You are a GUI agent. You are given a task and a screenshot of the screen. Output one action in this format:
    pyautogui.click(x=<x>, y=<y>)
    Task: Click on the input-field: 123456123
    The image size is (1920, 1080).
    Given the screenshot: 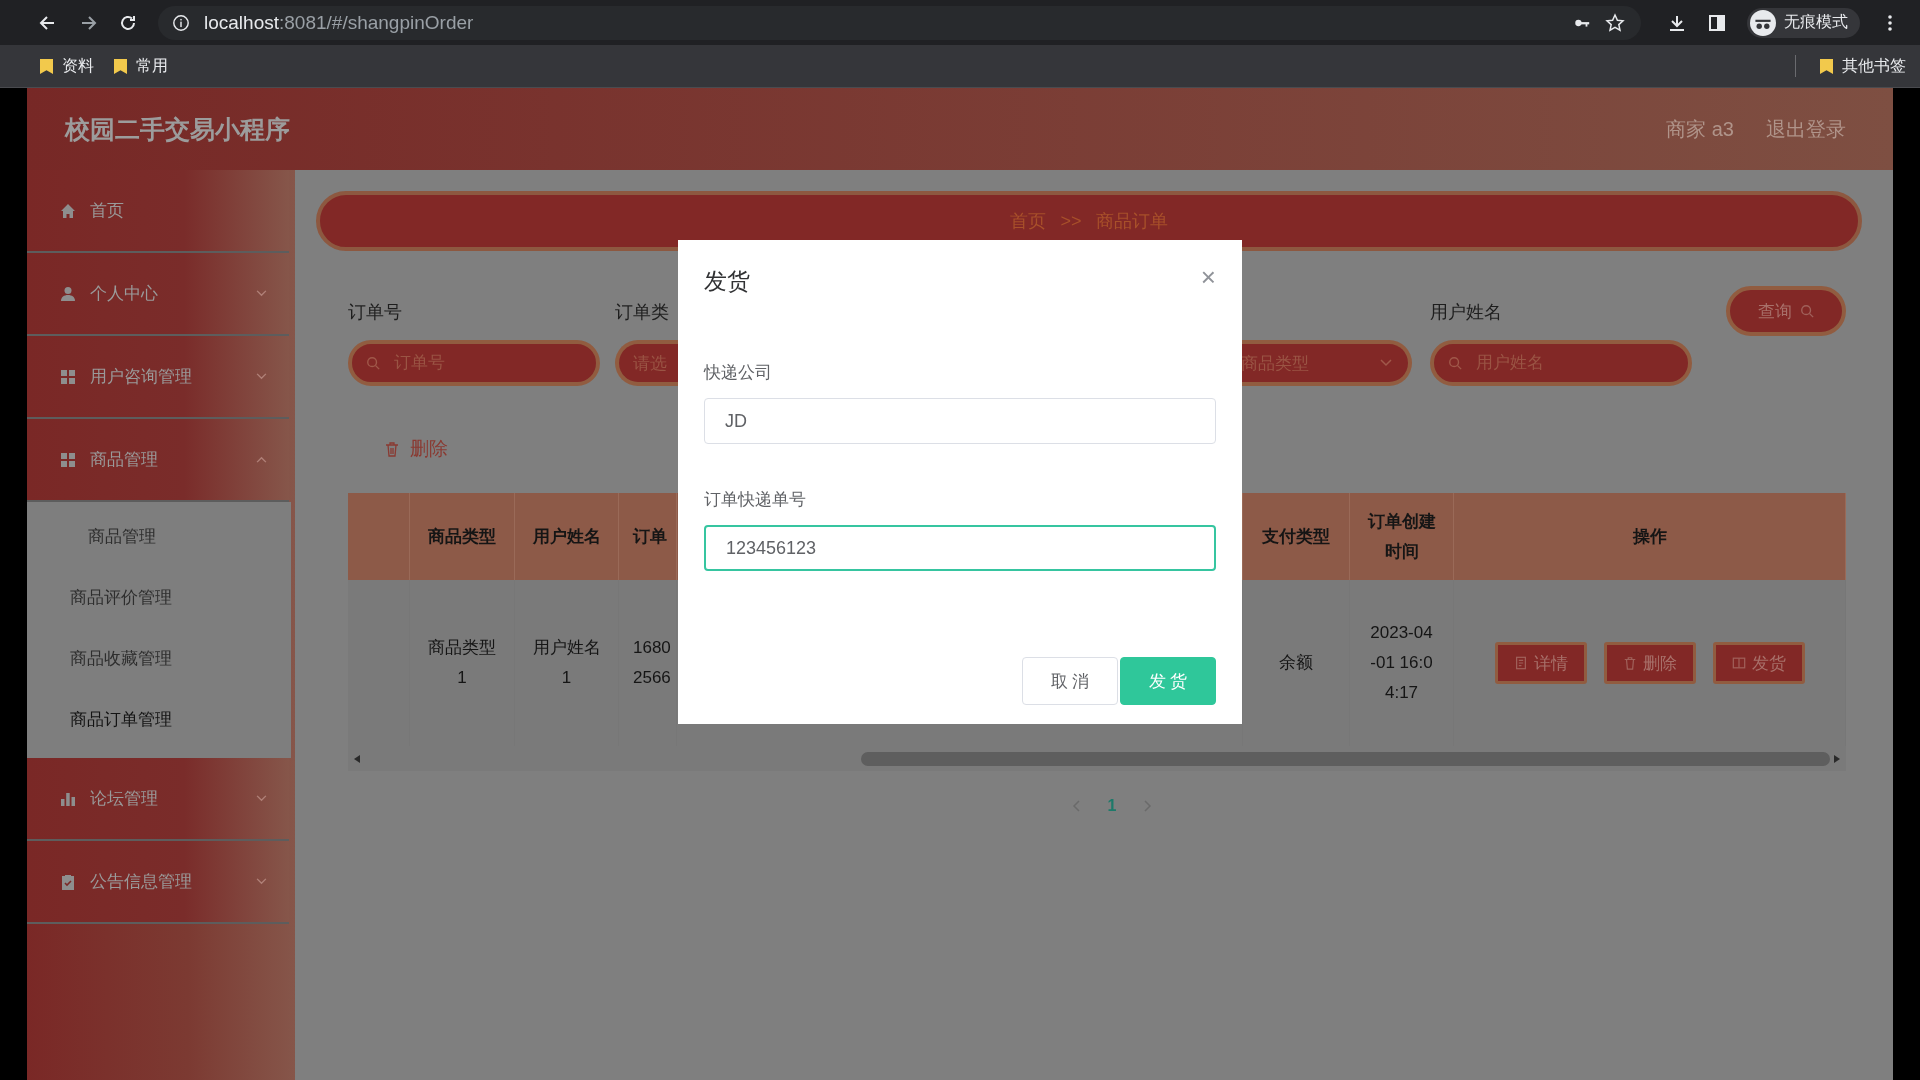 What is the action you would take?
    pyautogui.click(x=960, y=548)
    